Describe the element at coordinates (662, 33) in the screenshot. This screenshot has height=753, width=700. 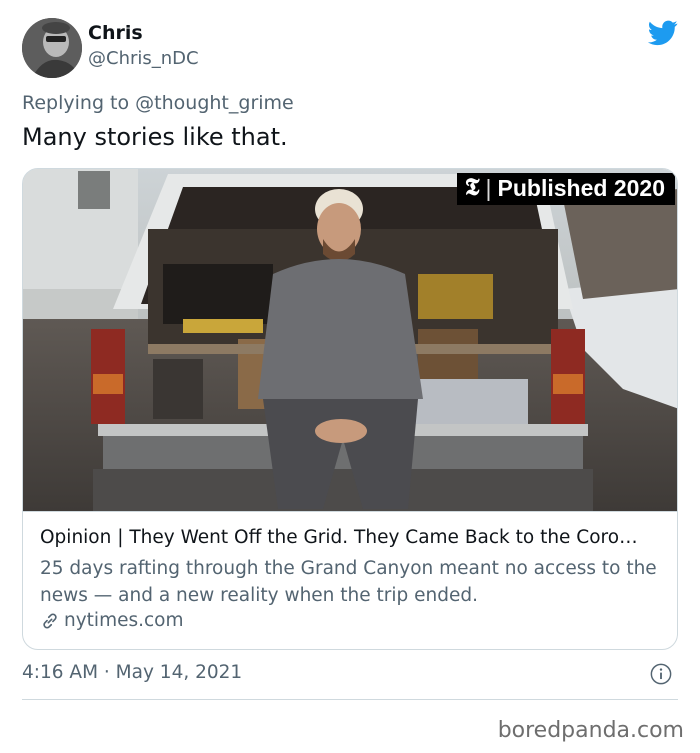
I see `twitter-bird-icon` at that location.